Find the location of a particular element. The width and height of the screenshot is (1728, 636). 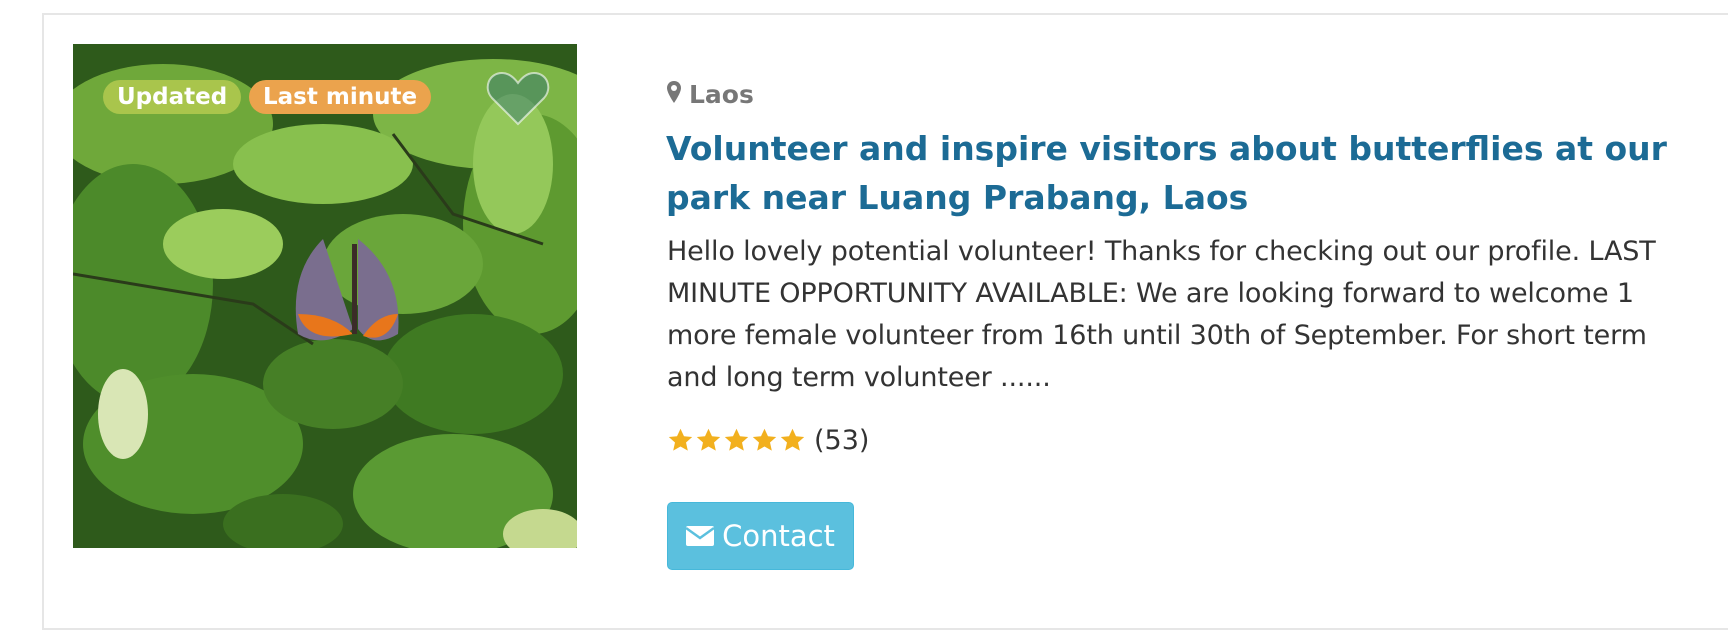

review-count: (53) is located at coordinates (842, 440).